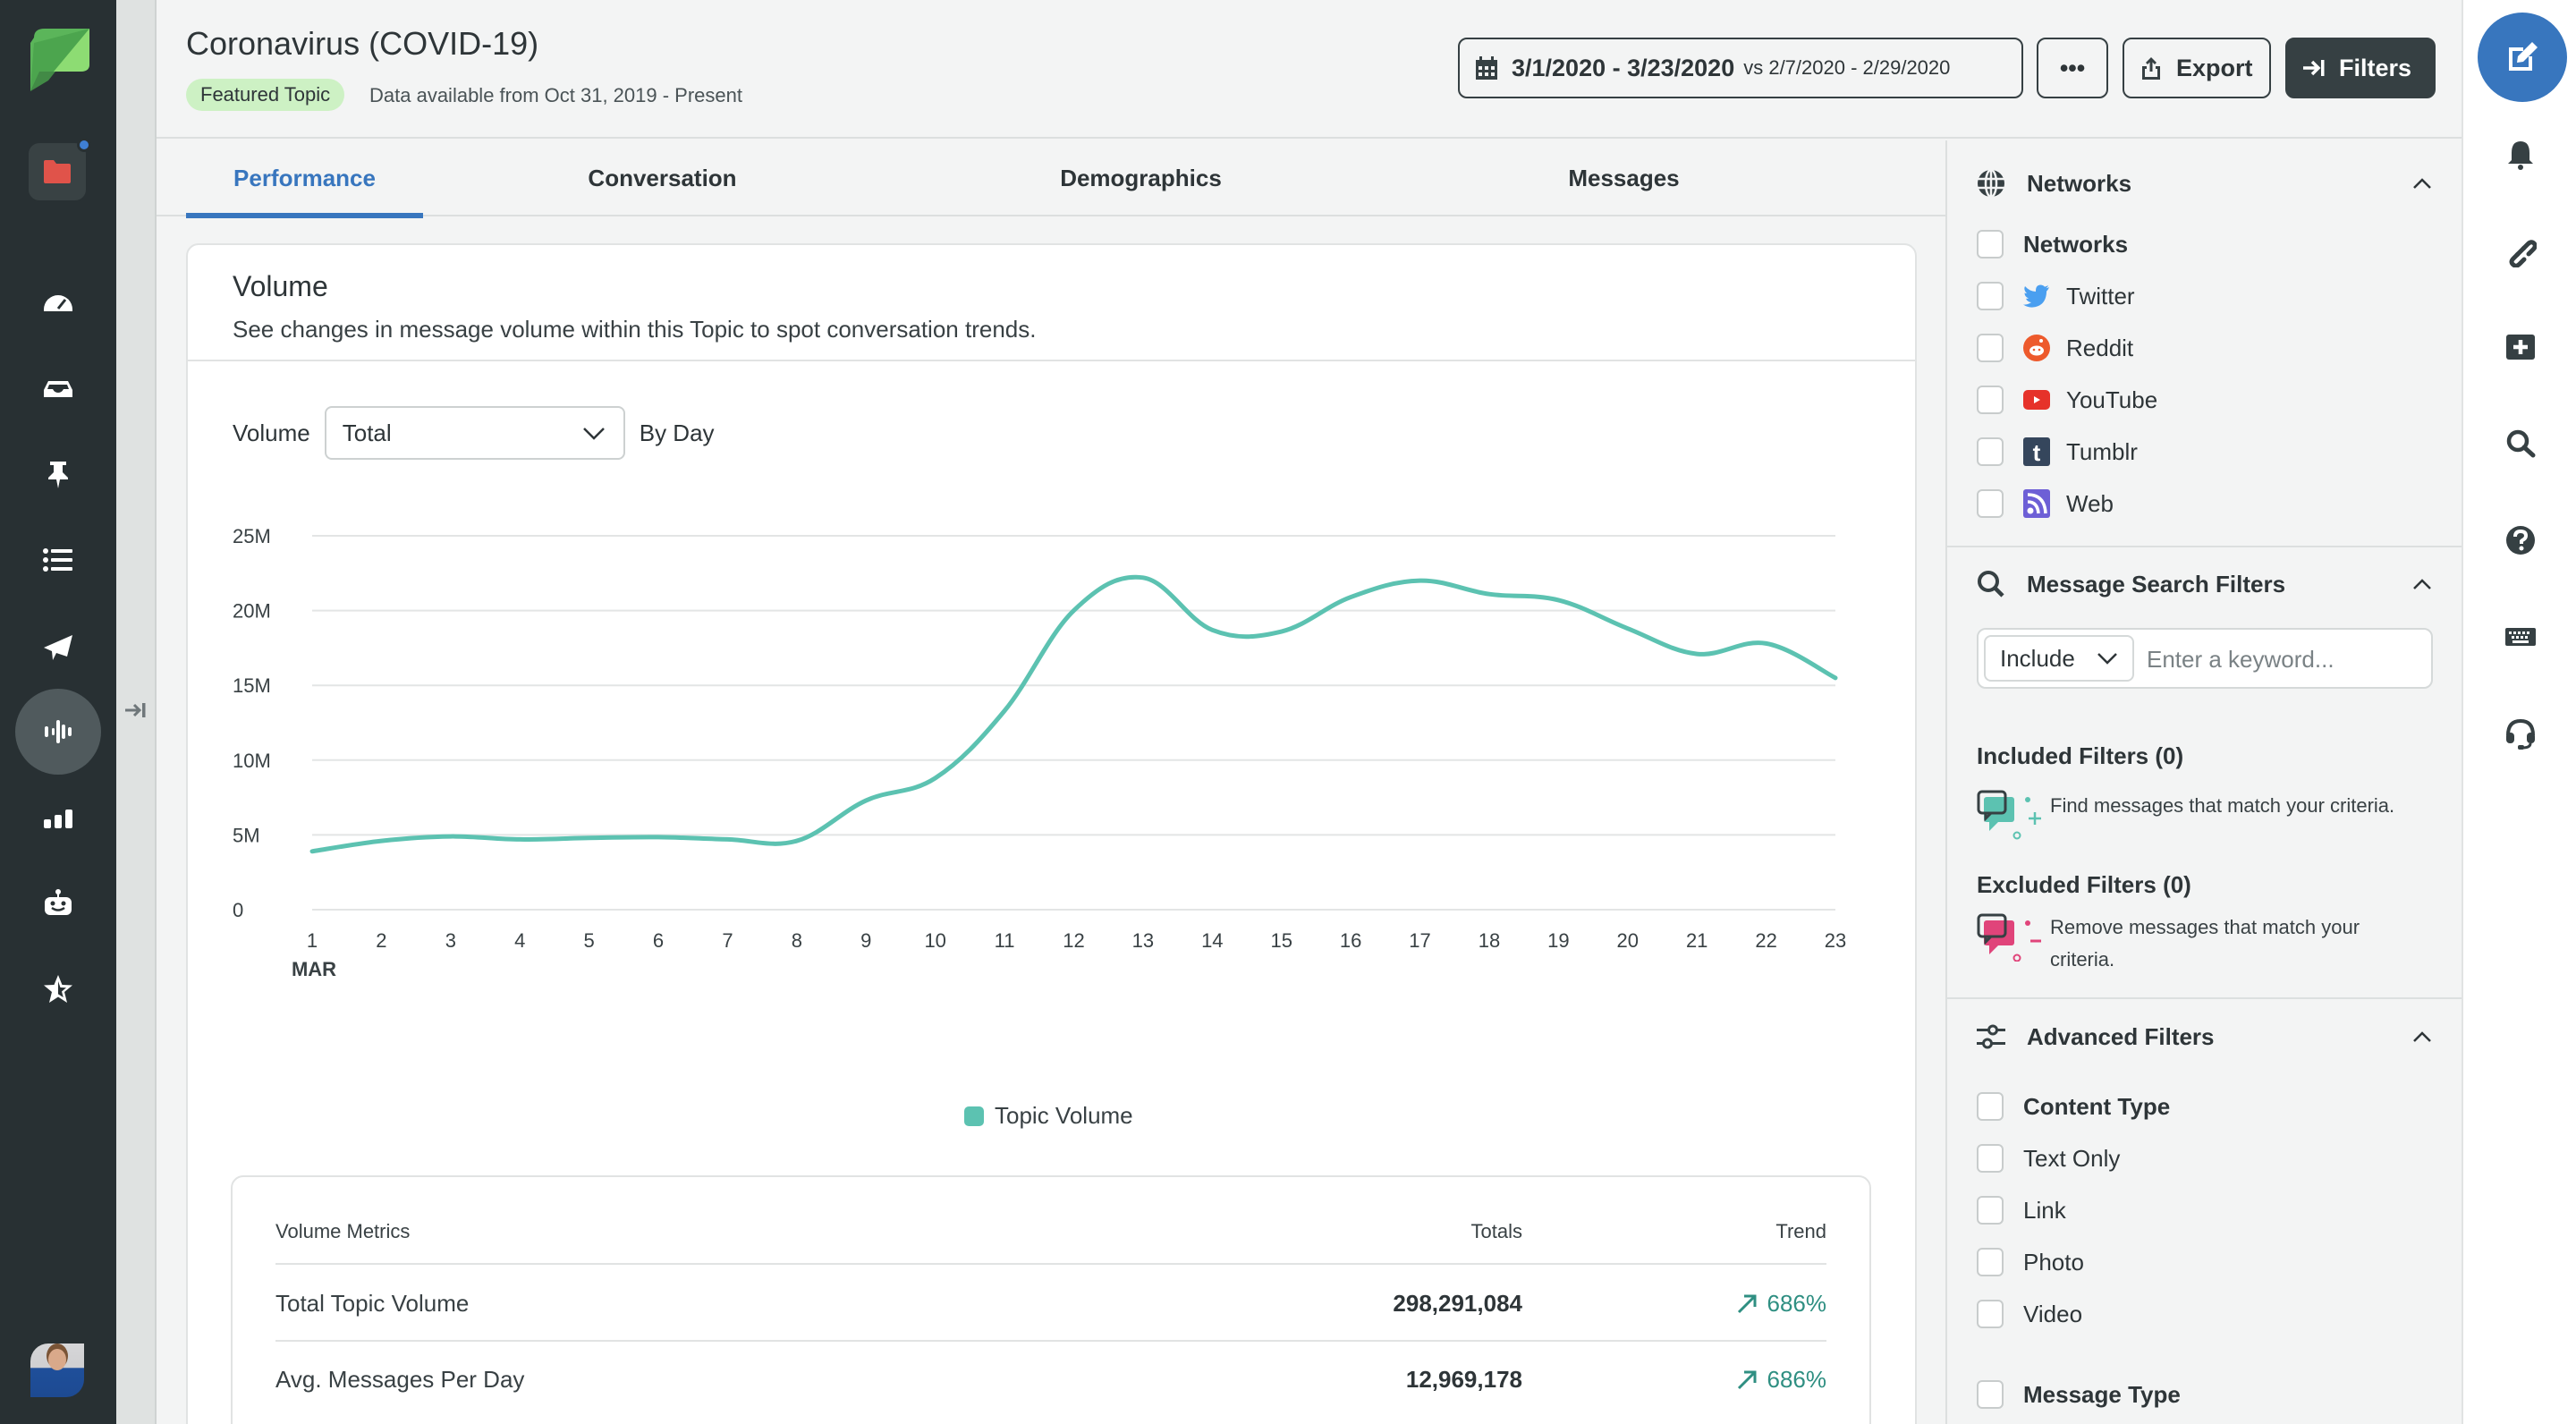 This screenshot has height=1424, width=2576. I want to click on advanced-filters-section-header: Advanced Filters, so click(2205, 1037).